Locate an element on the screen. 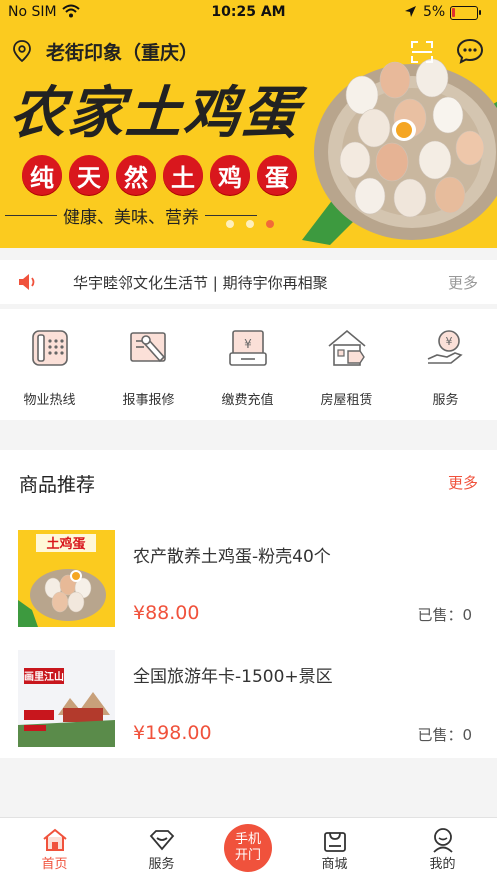 The width and height of the screenshot is (497, 883). speaker-icon is located at coordinates (27, 282).